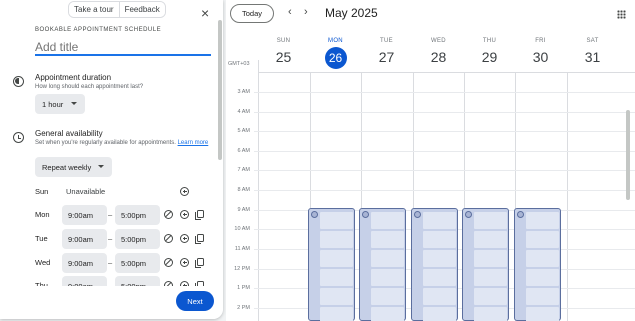  What do you see at coordinates (283, 57) in the screenshot?
I see `date-sun: 25` at bounding box center [283, 57].